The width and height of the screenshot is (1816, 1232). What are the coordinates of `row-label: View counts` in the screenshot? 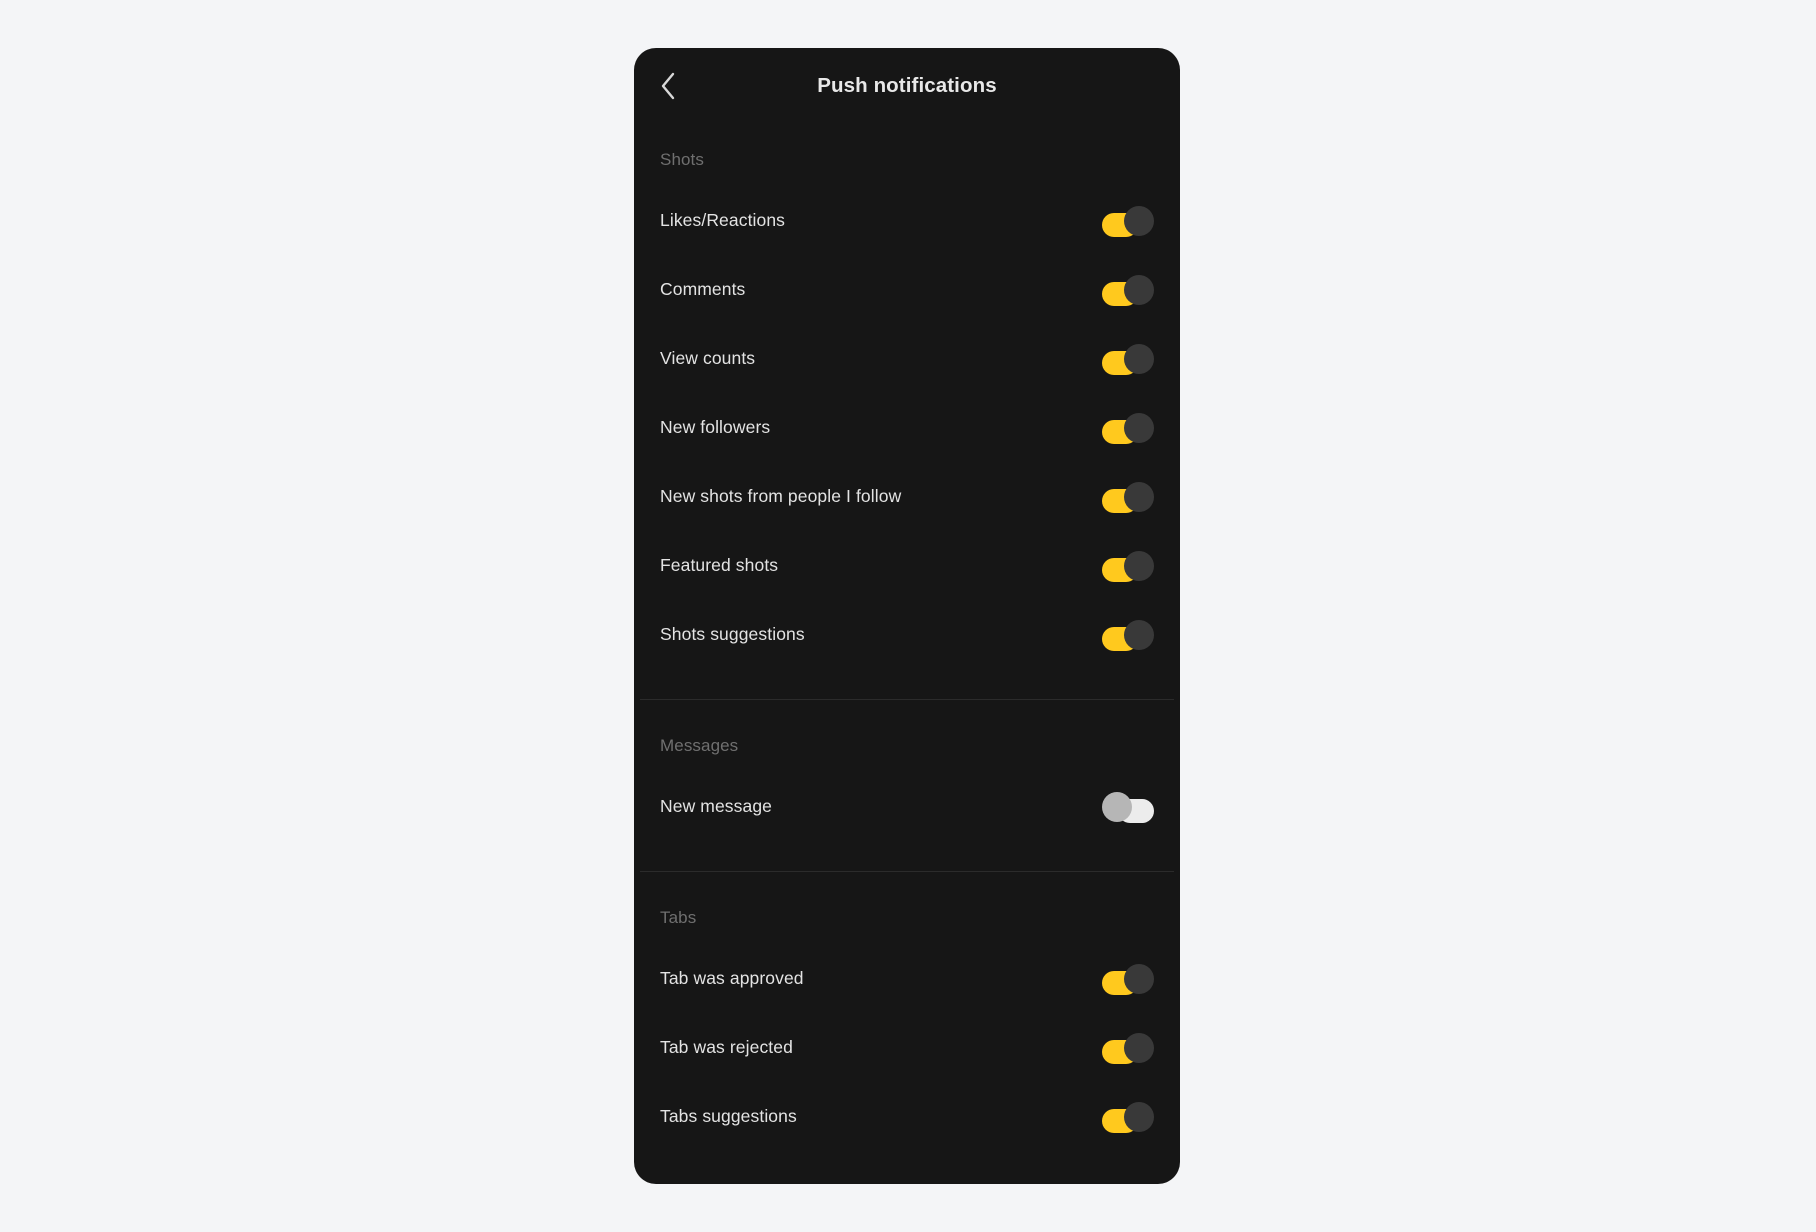 It's located at (708, 358).